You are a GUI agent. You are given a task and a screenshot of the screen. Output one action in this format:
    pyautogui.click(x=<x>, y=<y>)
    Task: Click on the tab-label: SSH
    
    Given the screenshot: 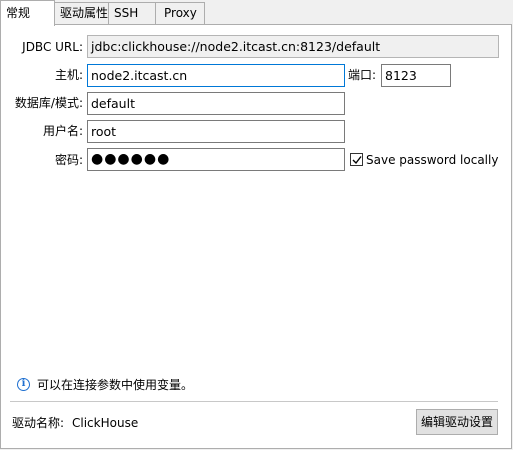 What is the action you would take?
    pyautogui.click(x=126, y=13)
    